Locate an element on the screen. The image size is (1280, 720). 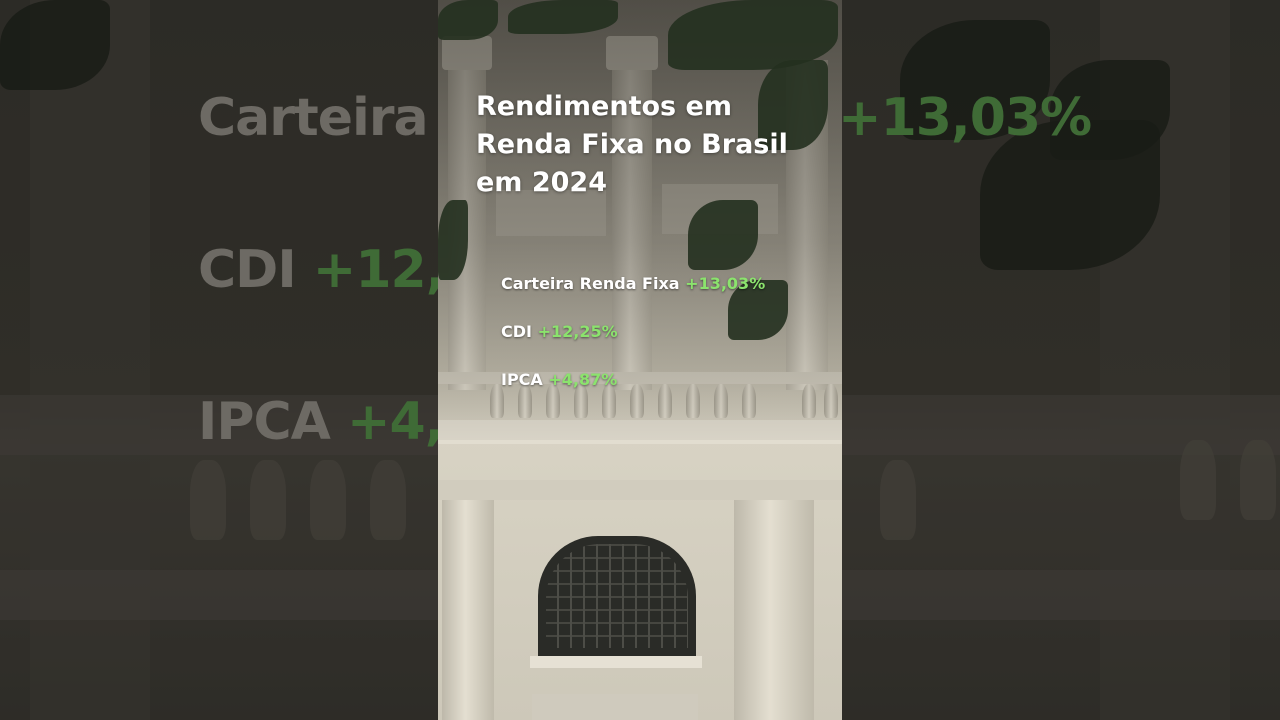
ghost-row-1-value: +13,03% is located at coordinates (965, 118).